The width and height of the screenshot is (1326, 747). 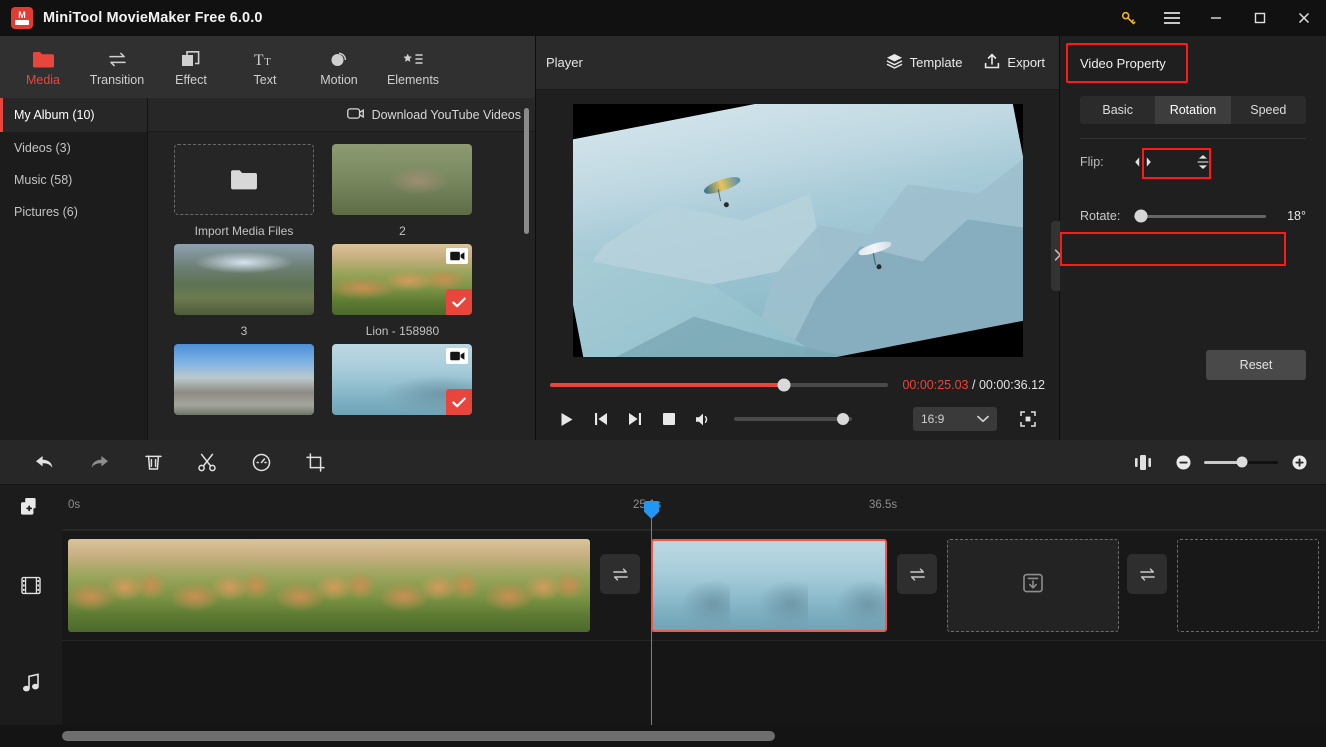 I want to click on tab-effect: Effect, so click(x=191, y=67).